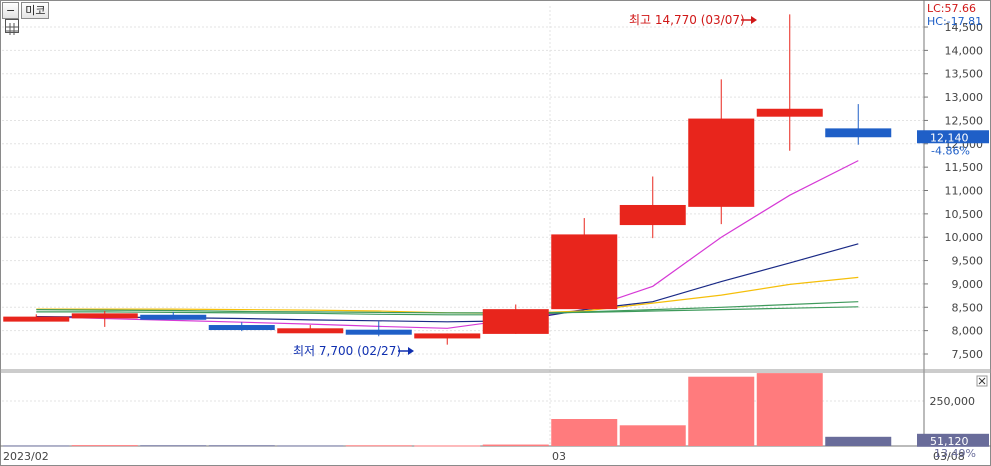  What do you see at coordinates (964, 214) in the screenshot?
I see `price-tick-label: 10,500` at bounding box center [964, 214].